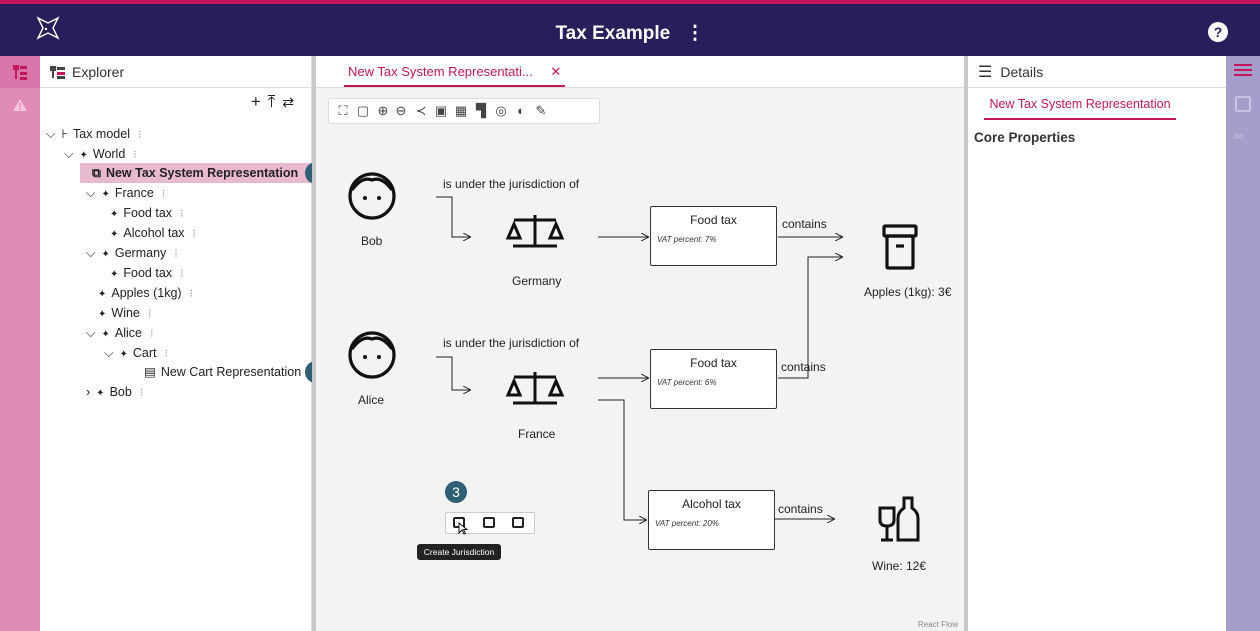 Image resolution: width=1260 pixels, height=631 pixels. I want to click on edge-label-jurisdiction-2: is under the jurisdiction of, so click(511, 343).